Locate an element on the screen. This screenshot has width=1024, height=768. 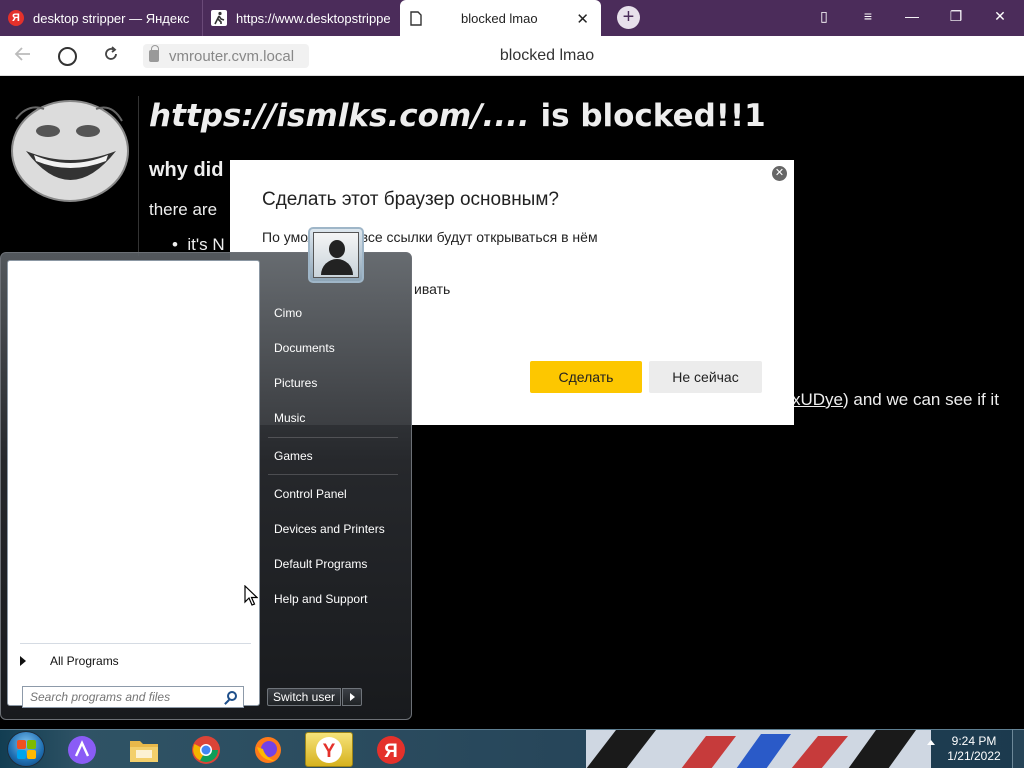
tab-blocked-lmao: blocked lmao ✕ is located at coordinates (500, 18).